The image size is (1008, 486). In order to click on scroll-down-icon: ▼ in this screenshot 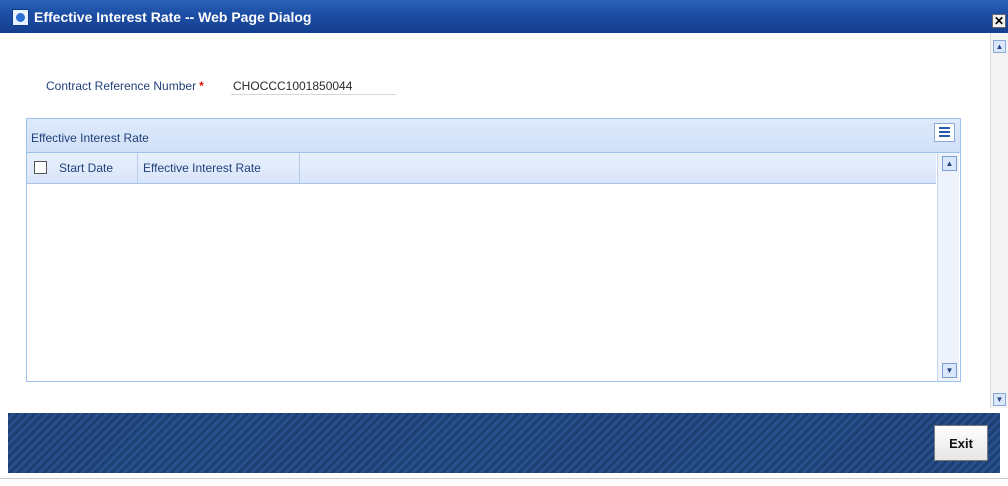, I will do `click(999, 399)`.